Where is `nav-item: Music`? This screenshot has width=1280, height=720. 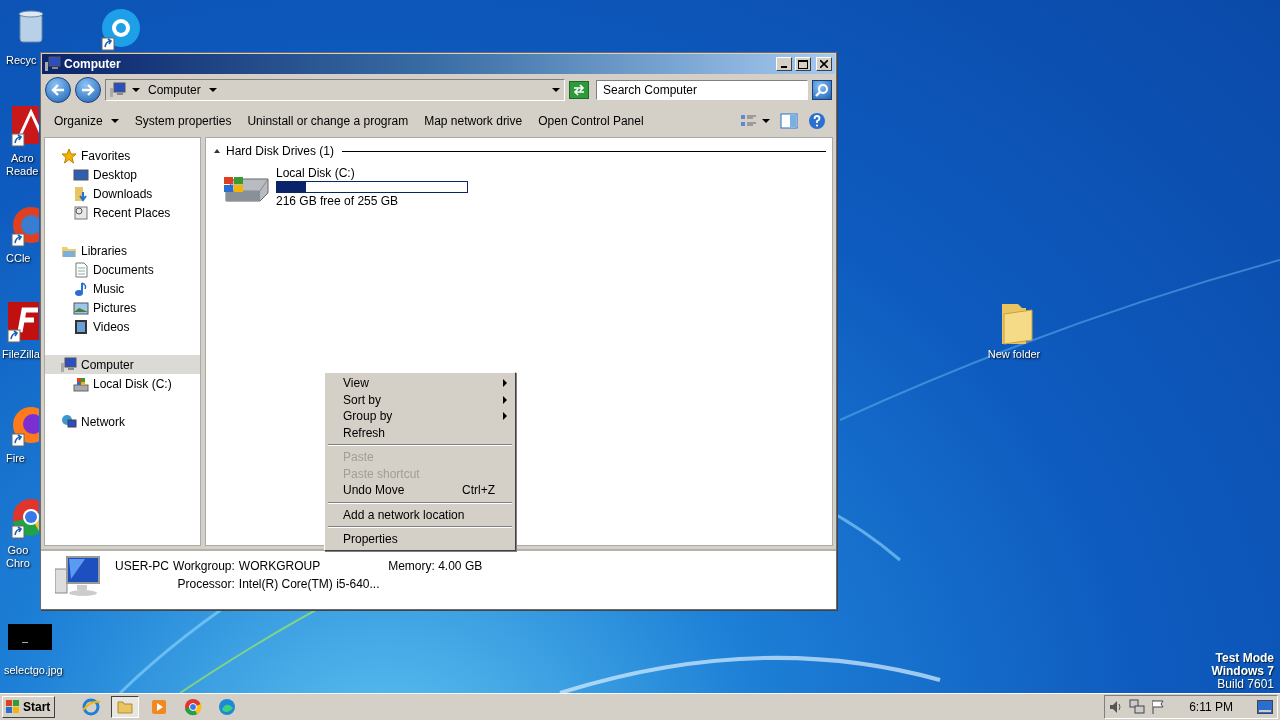 nav-item: Music is located at coordinates (122, 288).